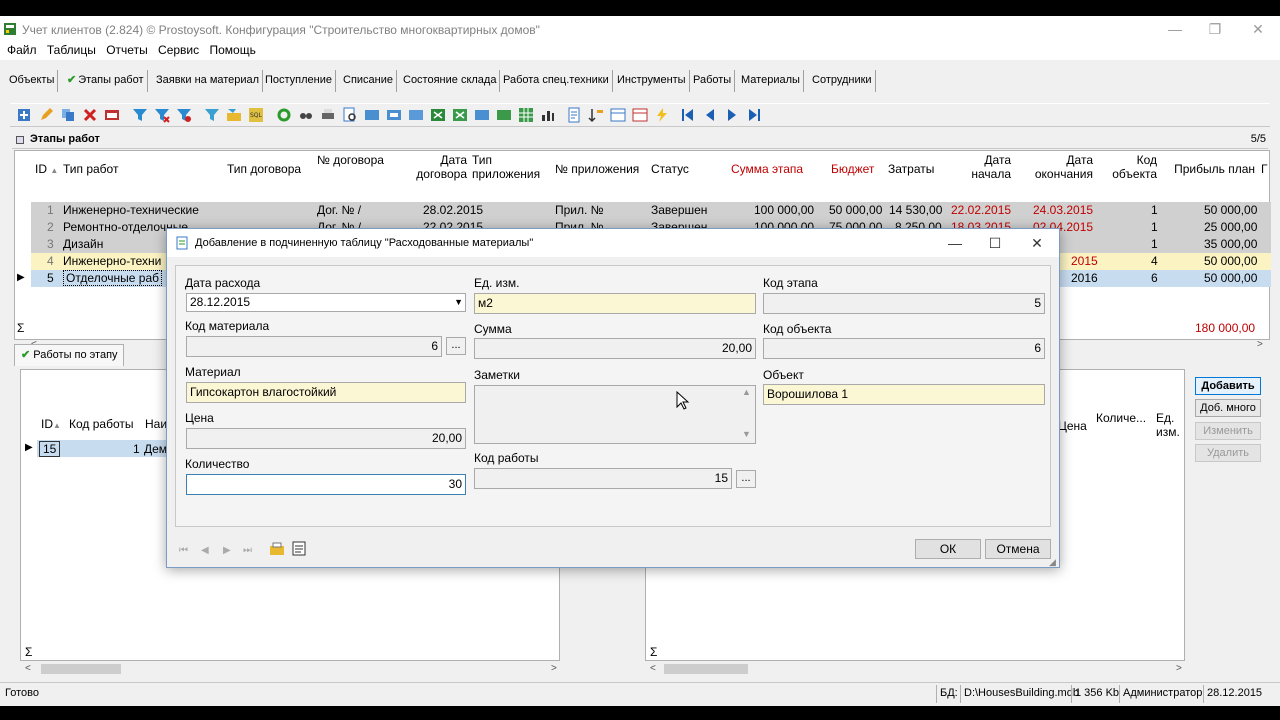  I want to click on edit-icon, so click(46, 115).